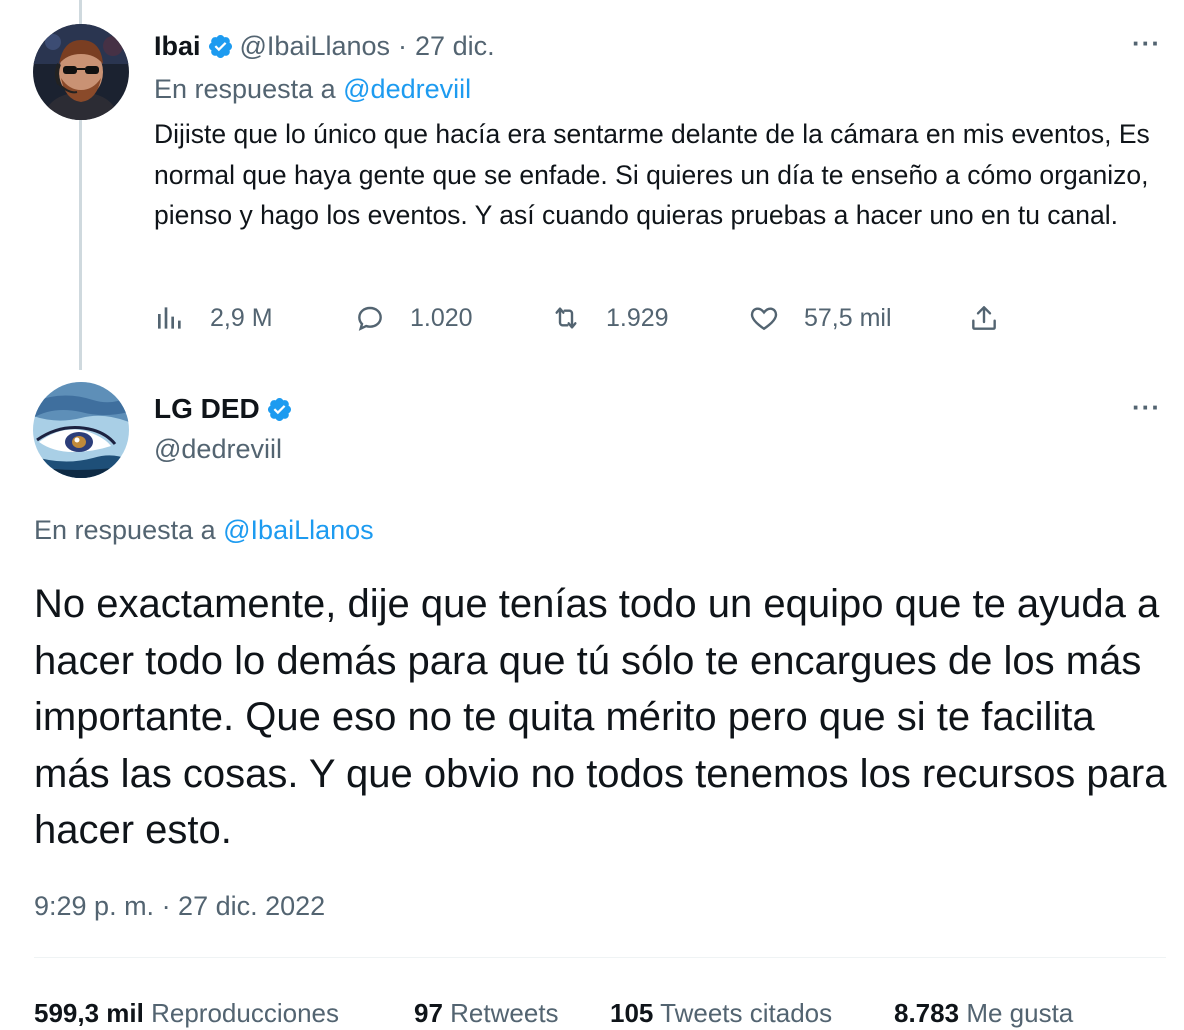  Describe the element at coordinates (600, 957) in the screenshot. I see `stats-divider` at that location.